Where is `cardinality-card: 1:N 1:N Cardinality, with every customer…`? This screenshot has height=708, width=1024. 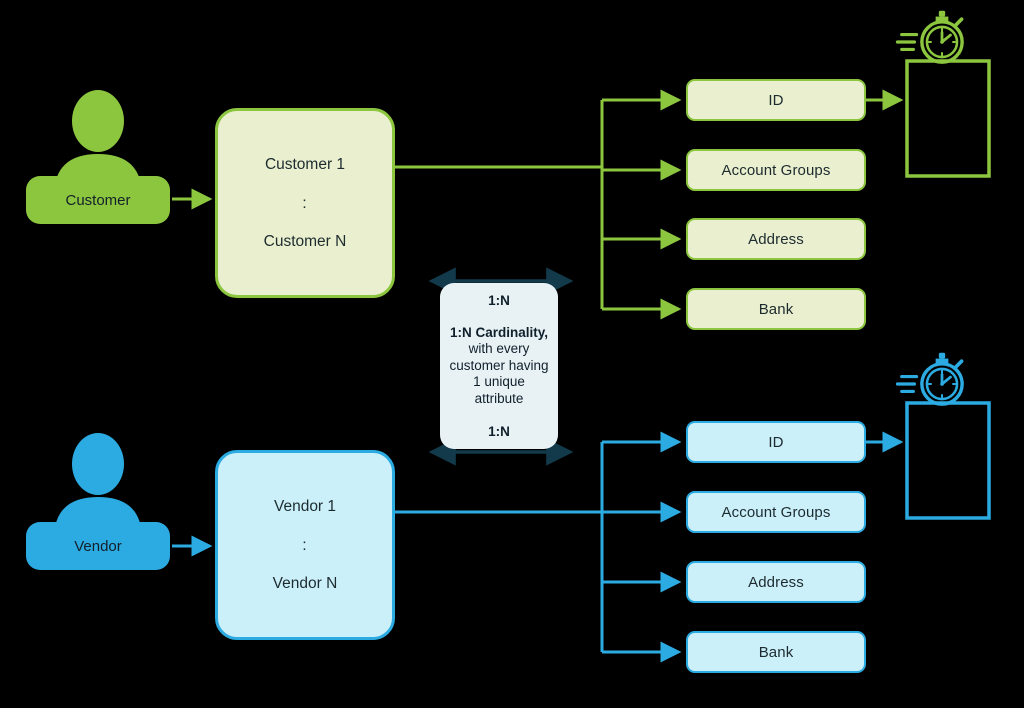 cardinality-card: 1:N 1:N Cardinality, with every customer… is located at coordinates (499, 366).